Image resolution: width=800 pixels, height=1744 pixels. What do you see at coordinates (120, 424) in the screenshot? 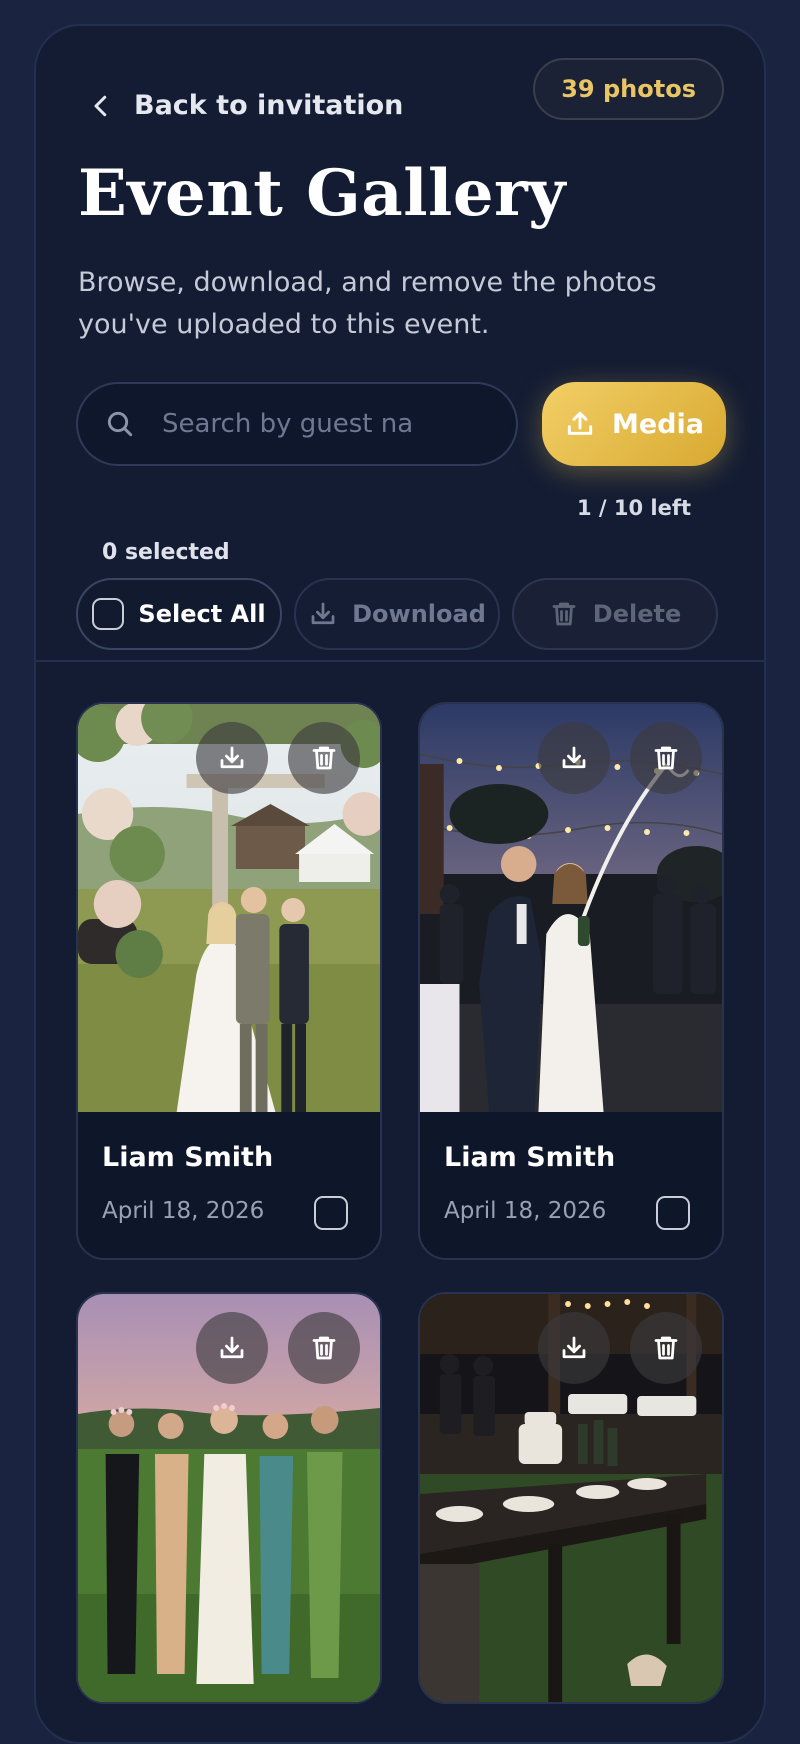
I see `search-icon` at bounding box center [120, 424].